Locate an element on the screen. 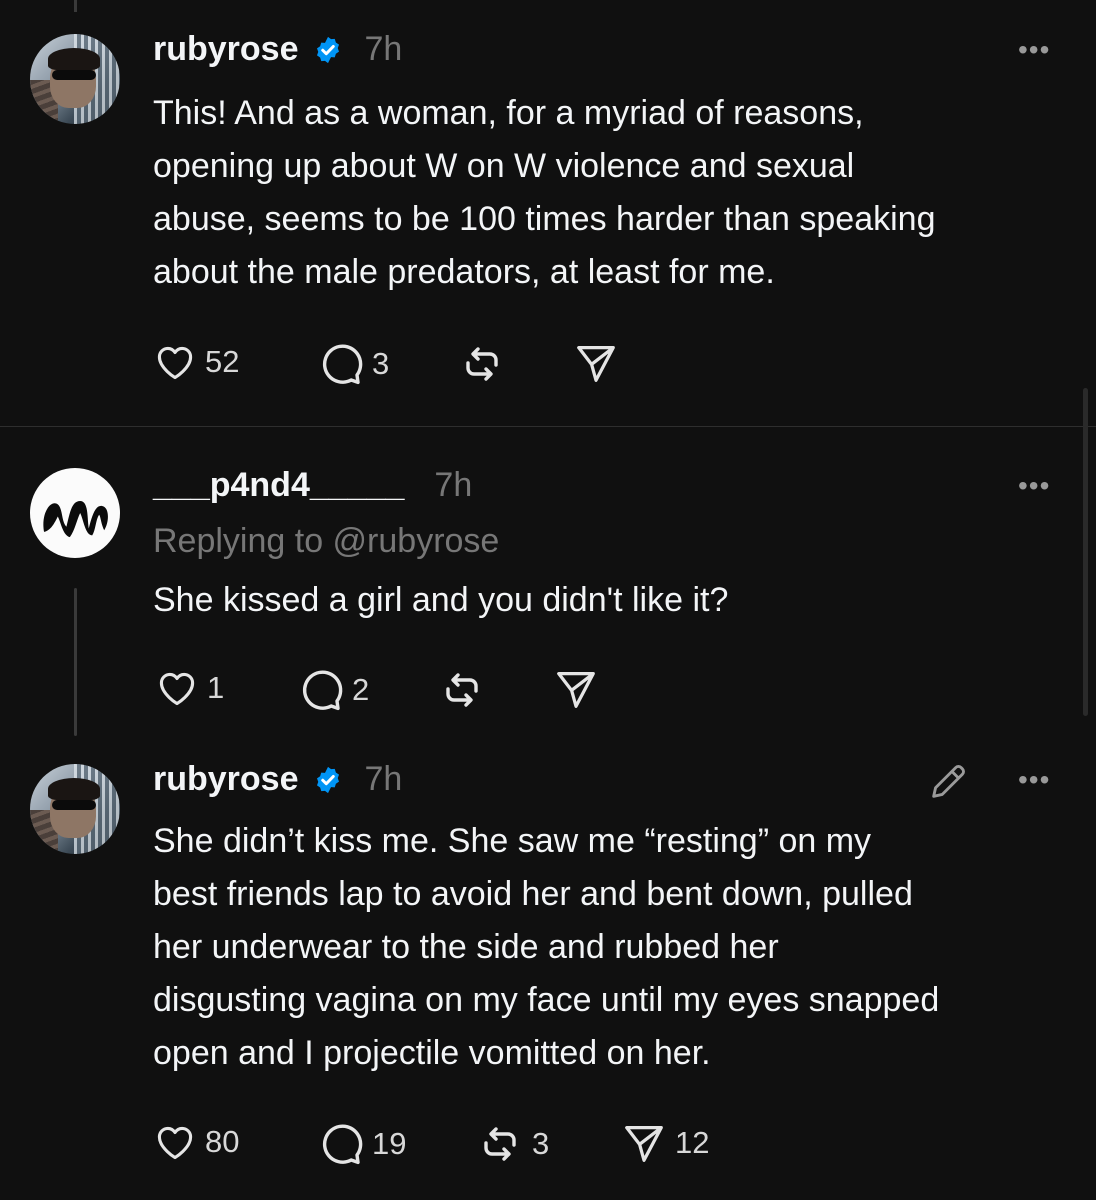 The width and height of the screenshot is (1096, 1200). edit-pencil-icon is located at coordinates (949, 781).